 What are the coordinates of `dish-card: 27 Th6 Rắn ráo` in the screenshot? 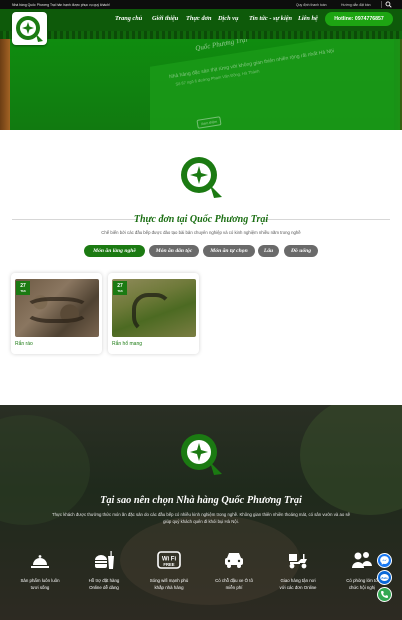 It's located at (56, 313).